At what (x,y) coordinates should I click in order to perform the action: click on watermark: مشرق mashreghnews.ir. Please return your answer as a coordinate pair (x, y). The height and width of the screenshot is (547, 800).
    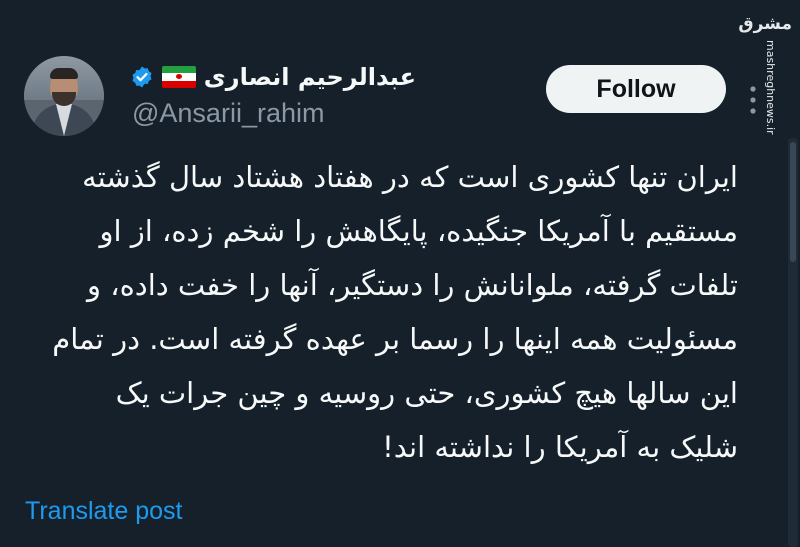
    Looking at the image, I should click on (768, 72).